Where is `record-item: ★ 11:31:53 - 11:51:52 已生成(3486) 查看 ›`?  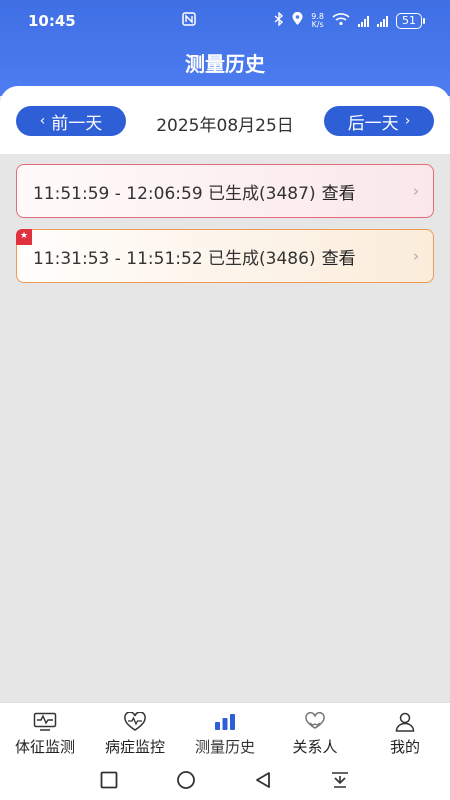
record-item: ★ 11:31:53 - 11:51:52 已生成(3486) 查看 › is located at coordinates (225, 256).